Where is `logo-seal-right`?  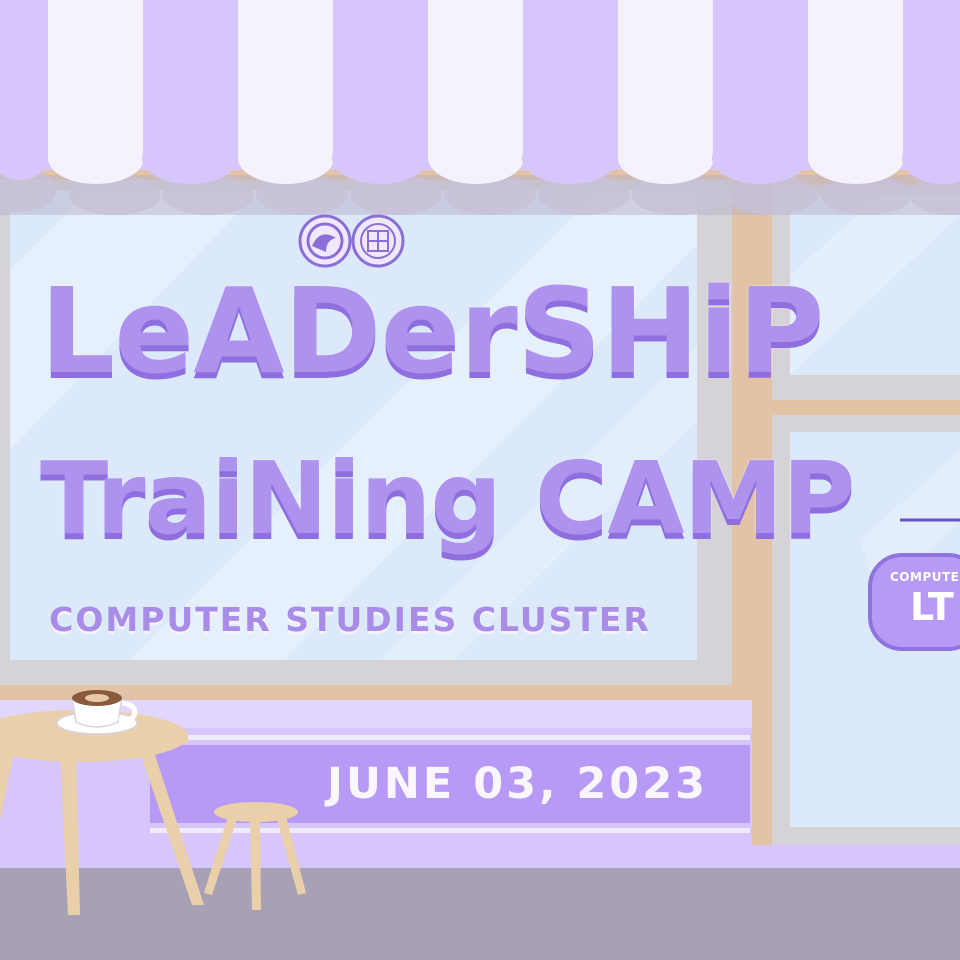
logo-seal-right is located at coordinates (378, 241).